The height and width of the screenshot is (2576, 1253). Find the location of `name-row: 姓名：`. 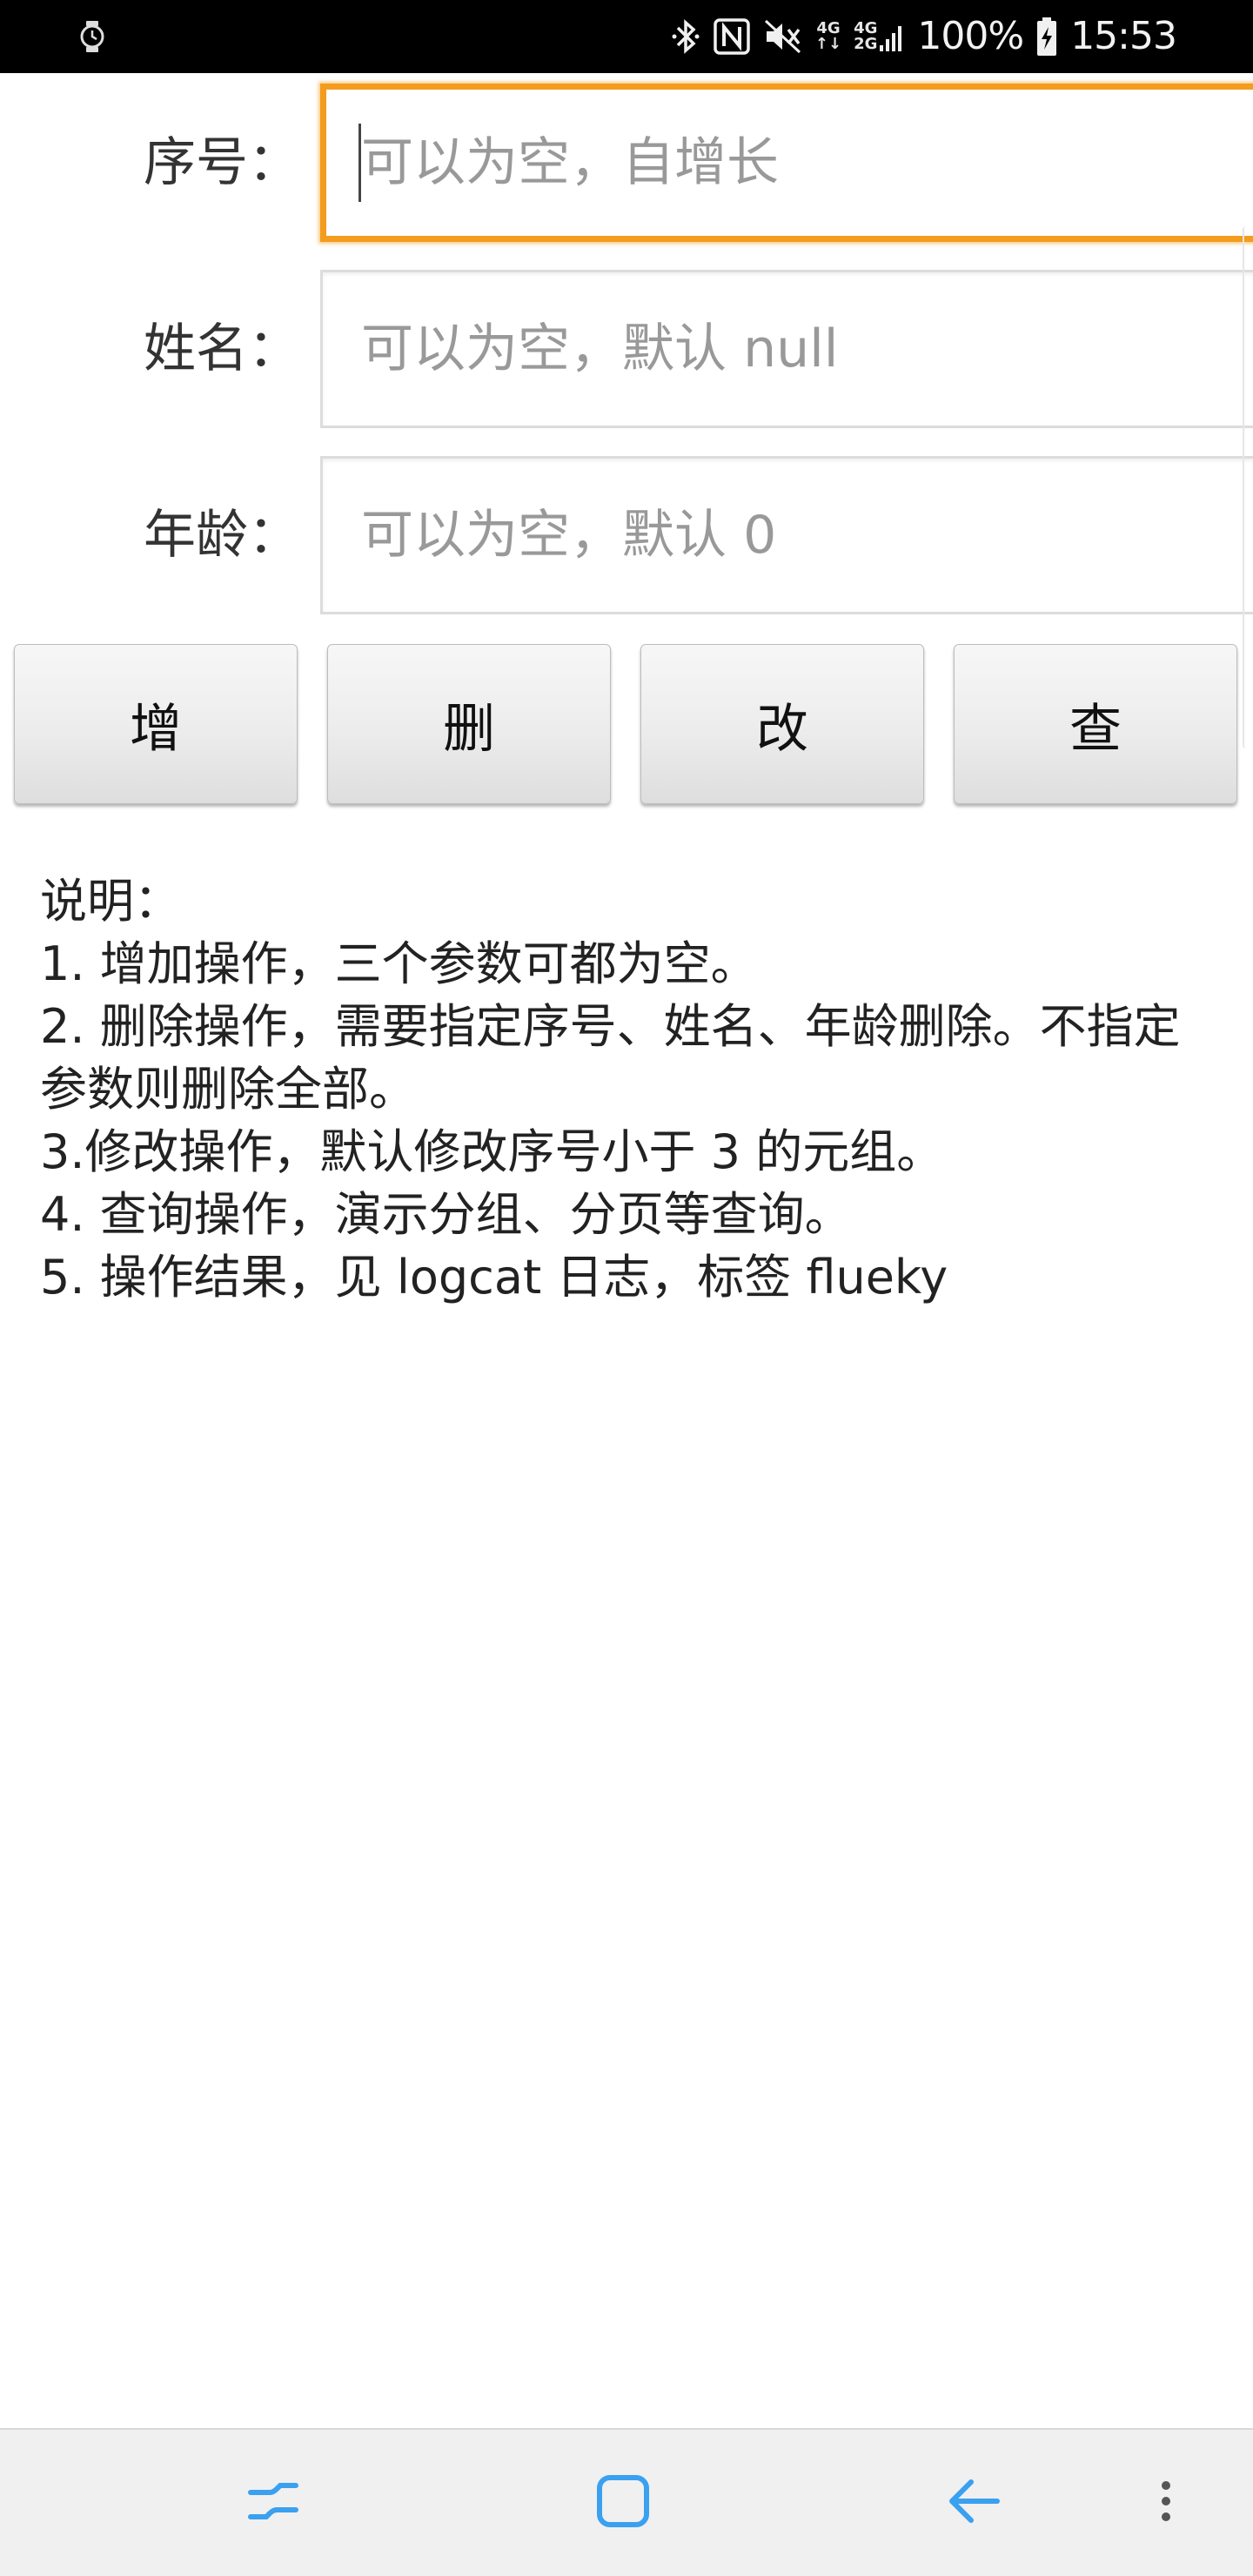

name-row: 姓名： is located at coordinates (626, 349).